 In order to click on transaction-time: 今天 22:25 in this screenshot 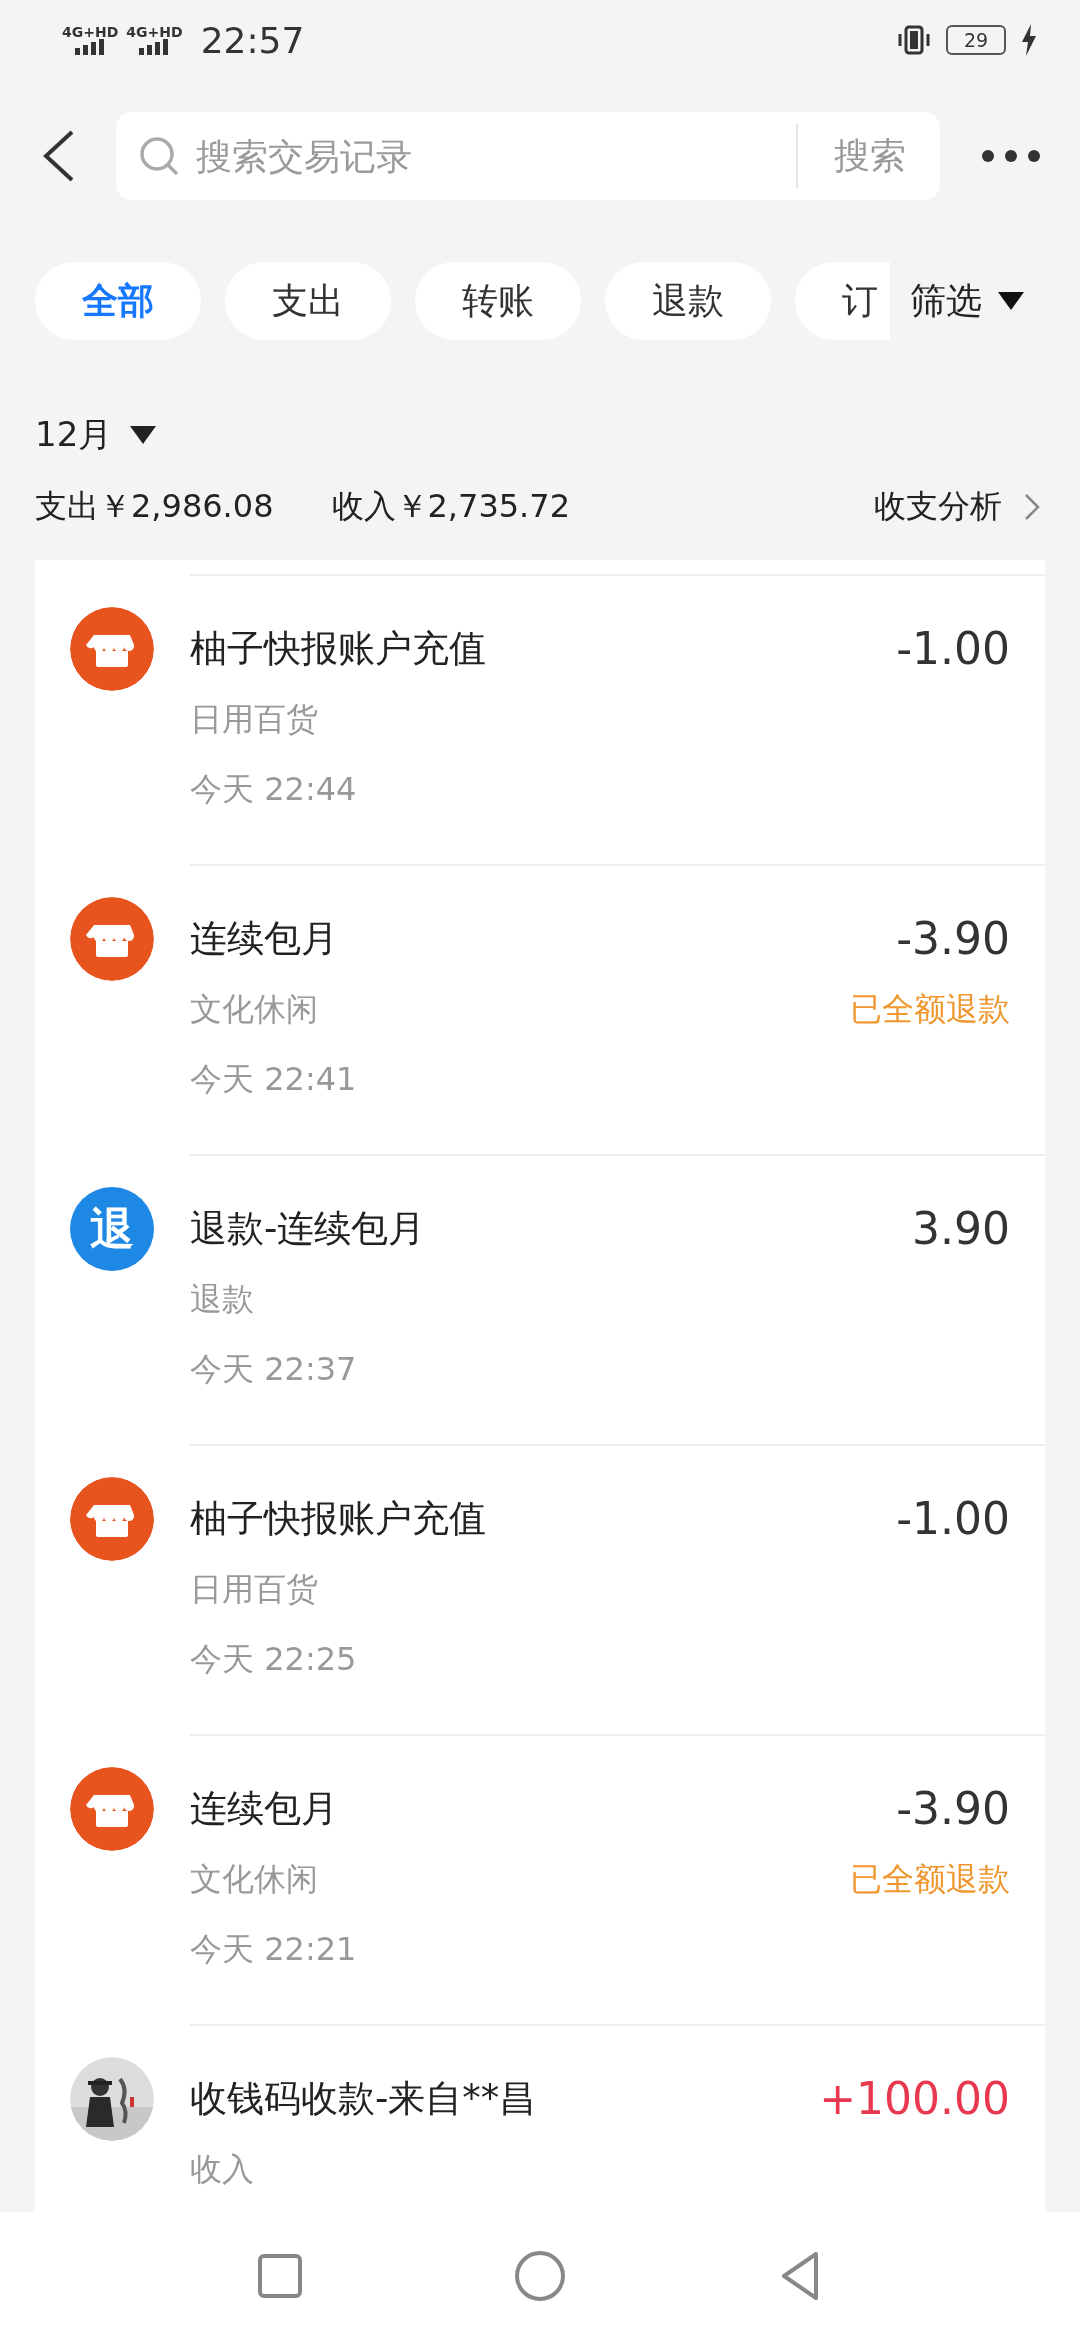, I will do `click(274, 1659)`.